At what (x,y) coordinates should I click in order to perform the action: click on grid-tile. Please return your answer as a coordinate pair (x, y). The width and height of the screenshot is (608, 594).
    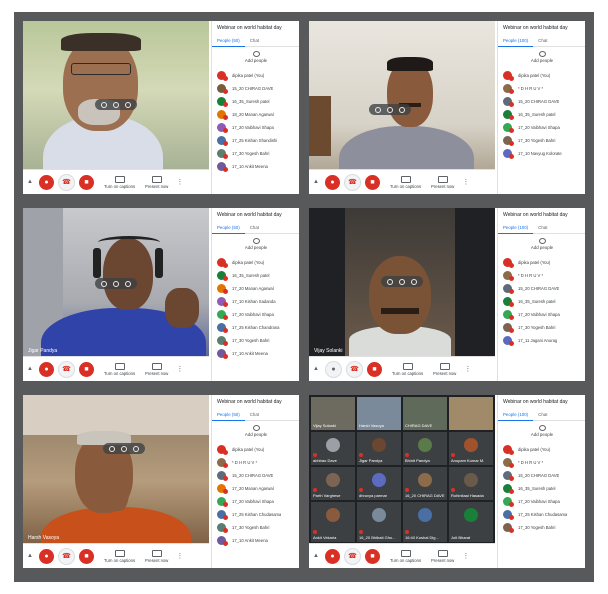
    Looking at the image, I should click on (471, 413).